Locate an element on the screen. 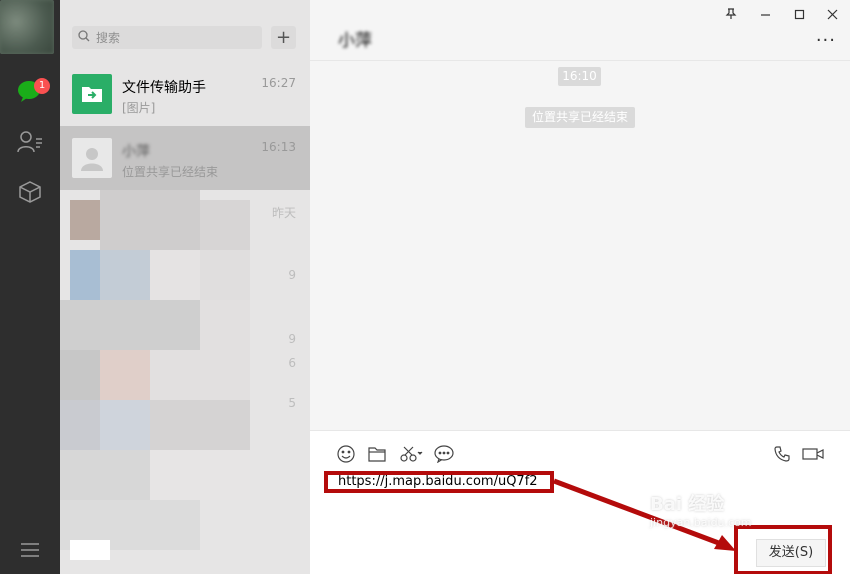 The width and height of the screenshot is (850, 574). voice-call-icon is located at coordinates (782, 454).